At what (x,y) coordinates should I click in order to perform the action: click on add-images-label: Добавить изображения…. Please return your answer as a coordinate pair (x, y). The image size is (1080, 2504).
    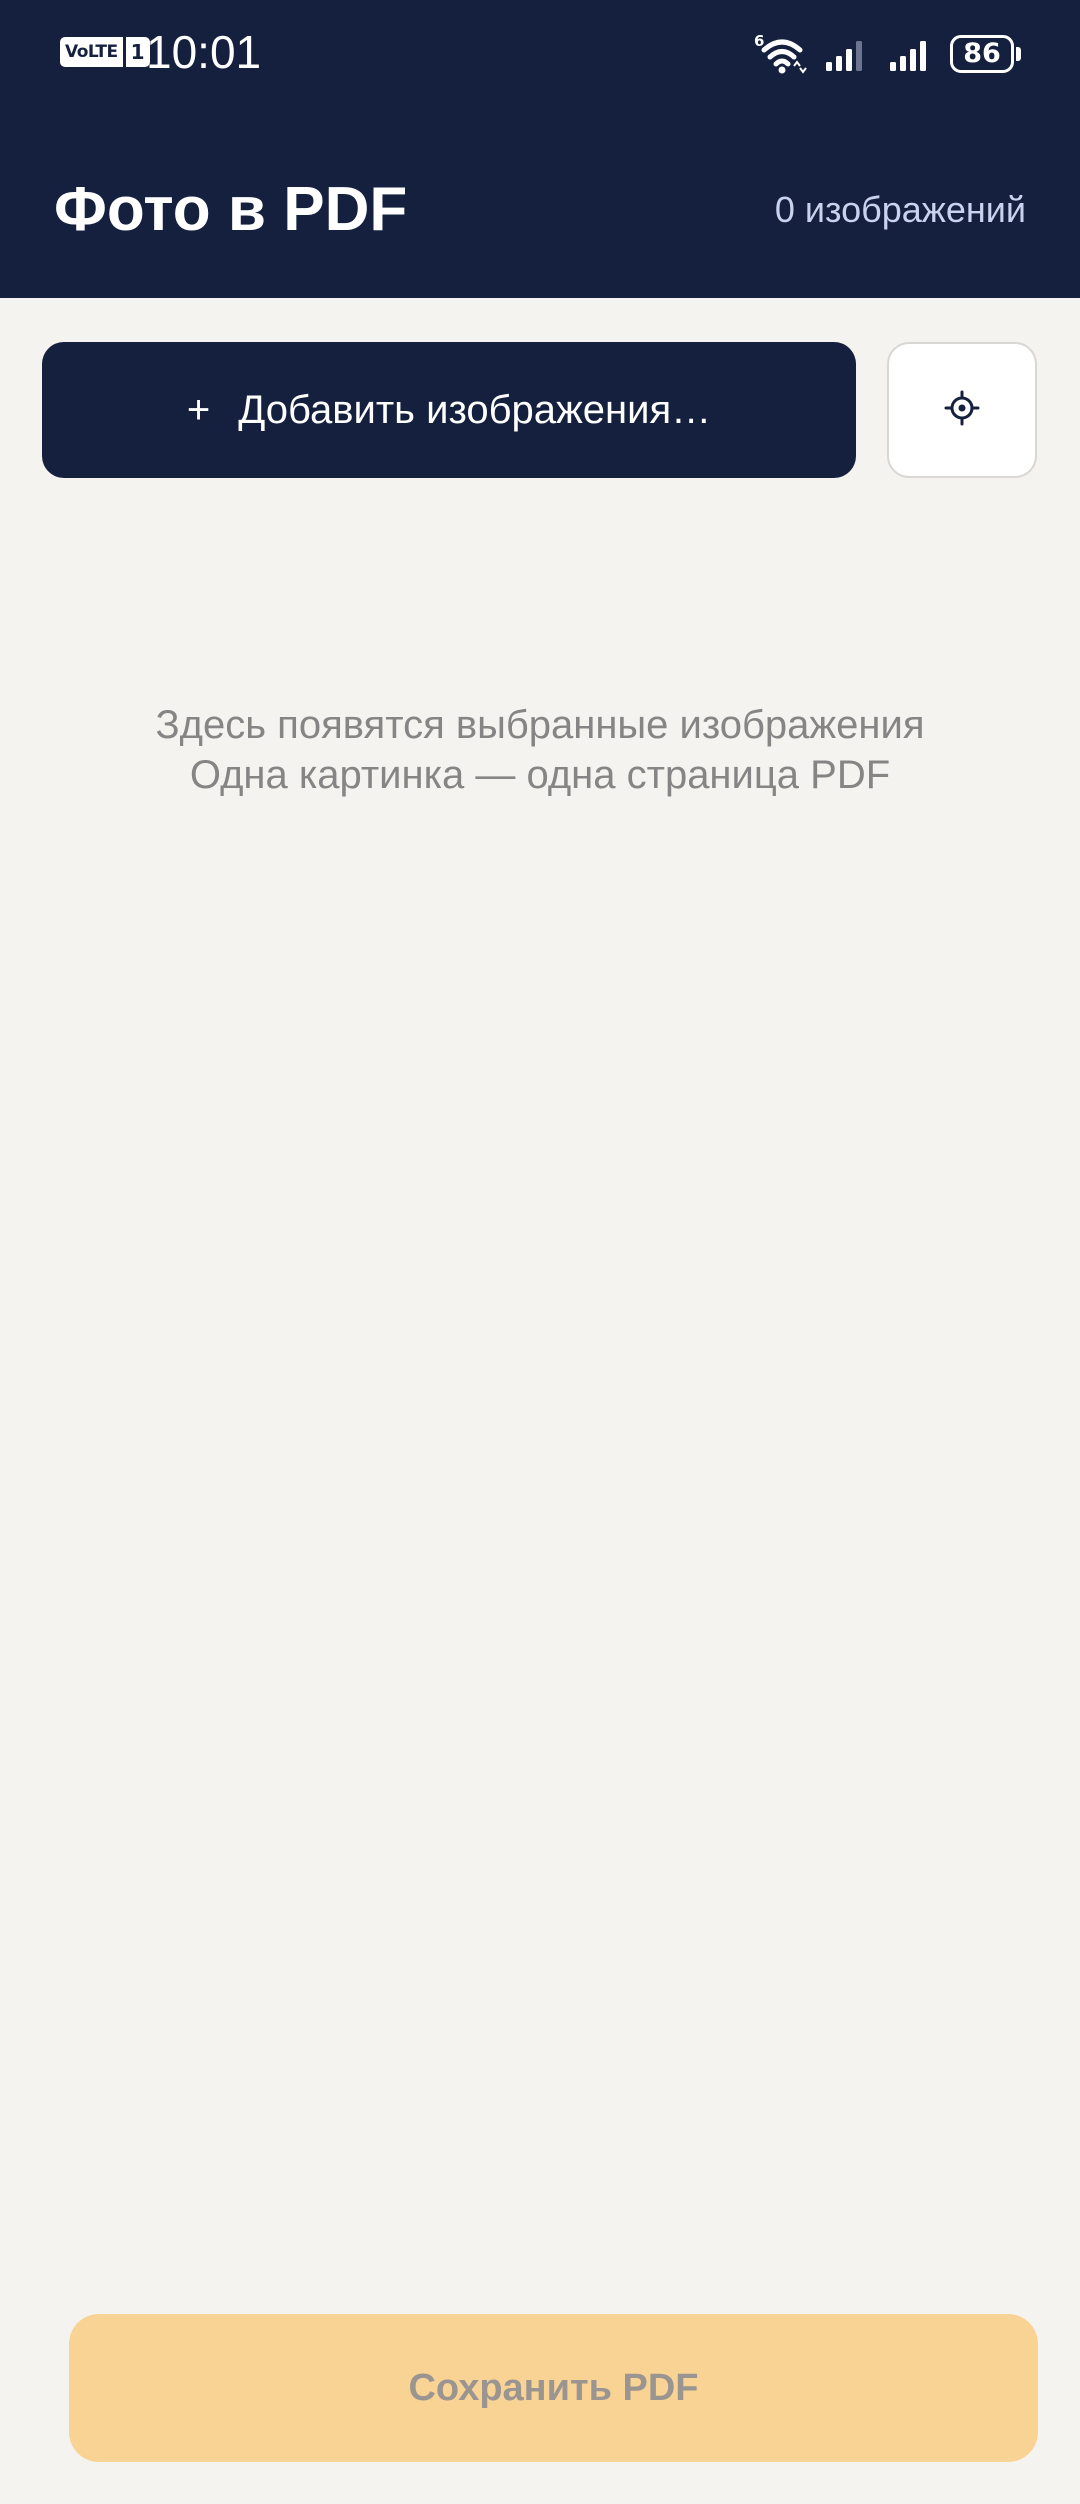
    Looking at the image, I should click on (475, 409).